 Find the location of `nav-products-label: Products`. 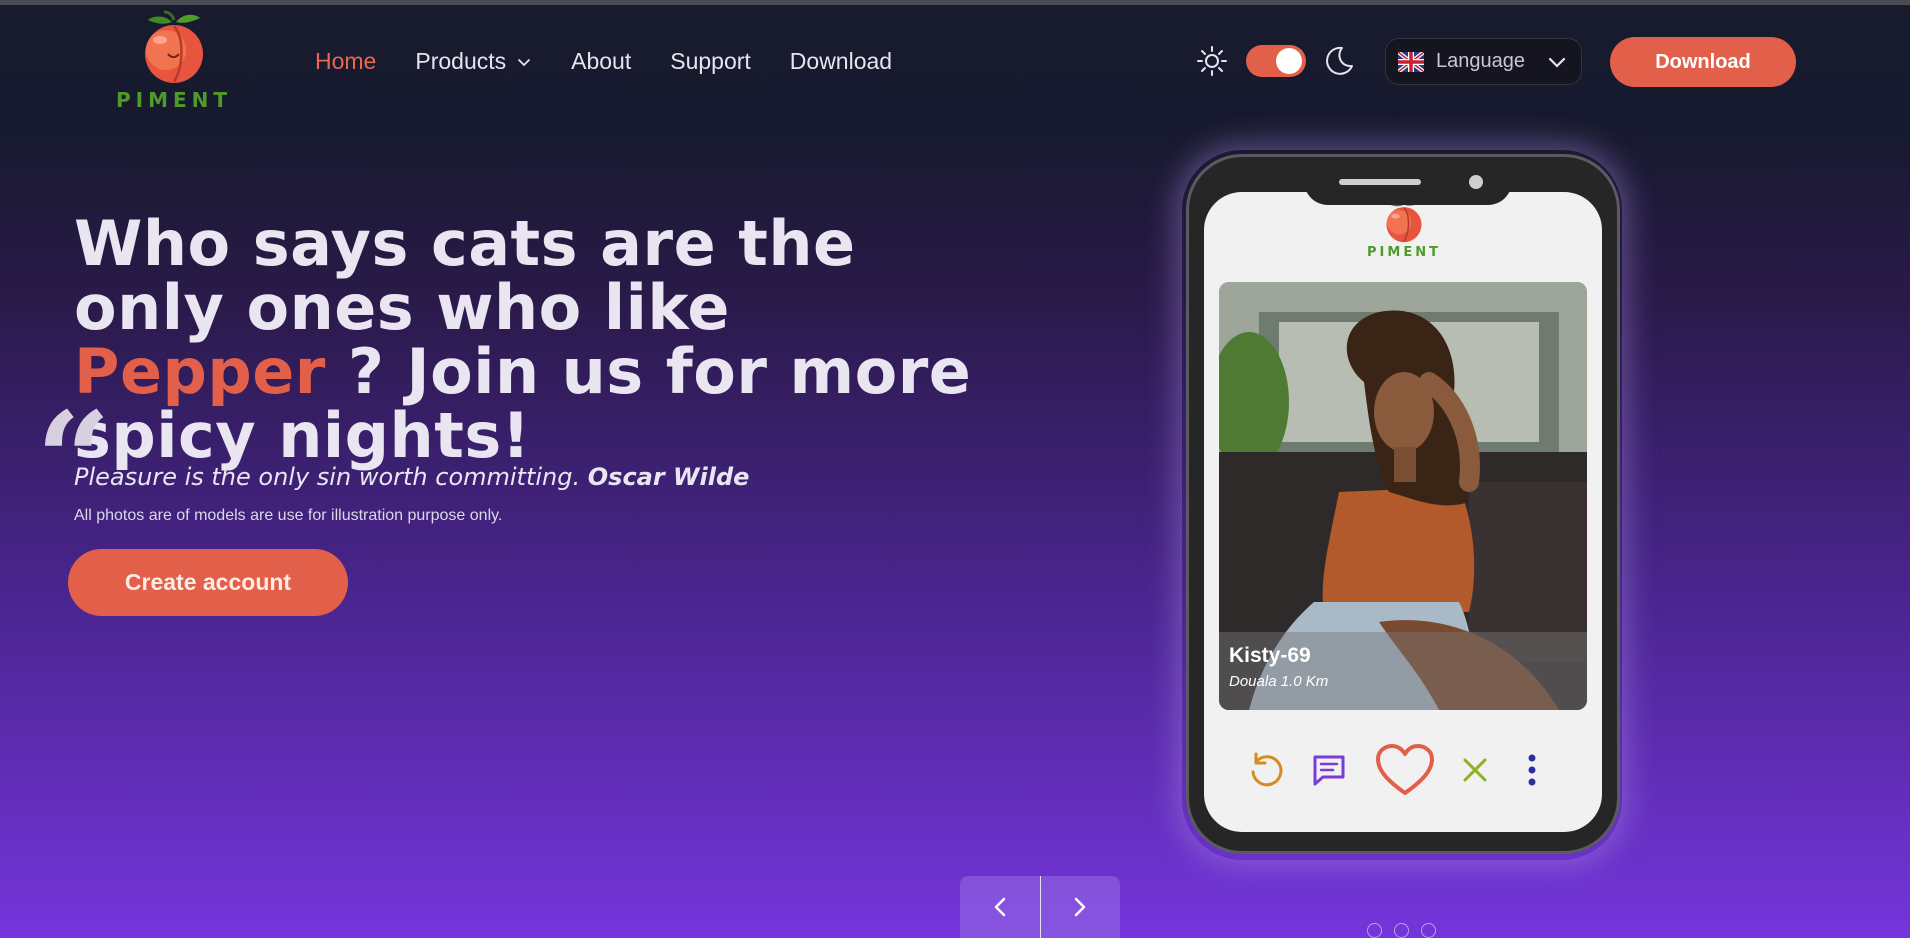

nav-products-label: Products is located at coordinates (461, 61).